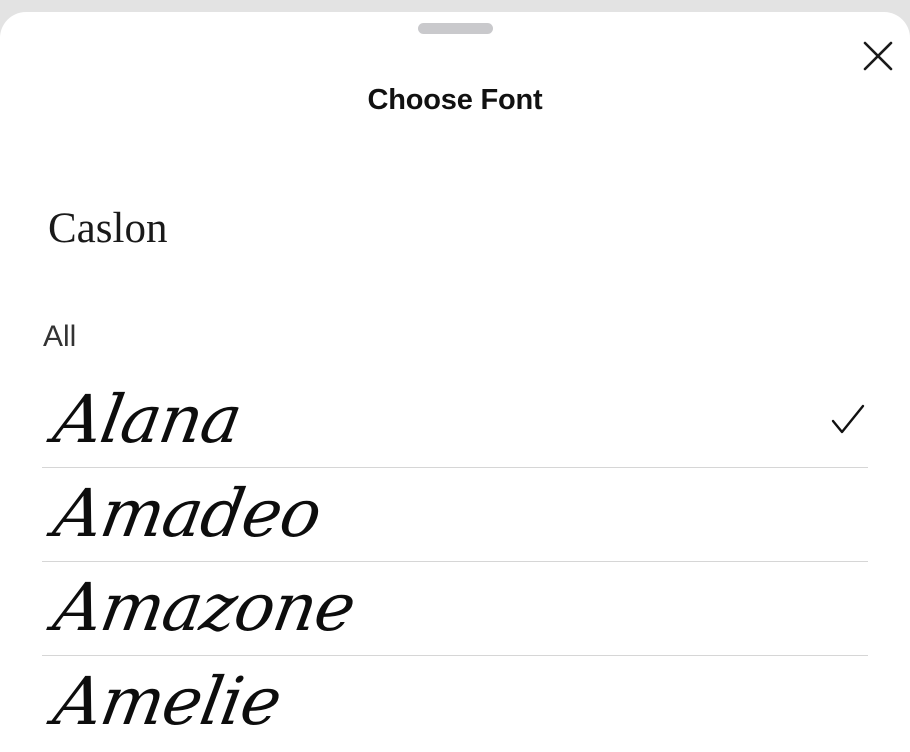 The width and height of the screenshot is (910, 752). What do you see at coordinates (455, 515) in the screenshot?
I see `font-row-amadeo: Amadeo` at bounding box center [455, 515].